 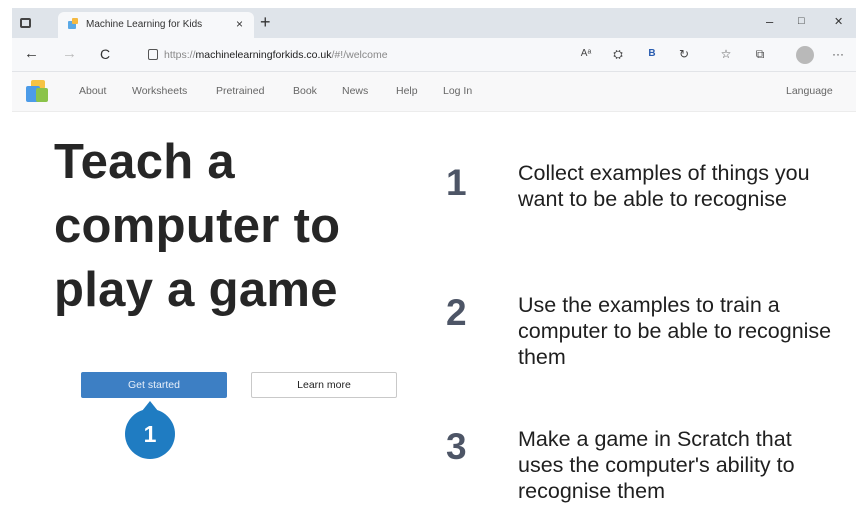 What do you see at coordinates (355, 91) in the screenshot?
I see `nav-news: News` at bounding box center [355, 91].